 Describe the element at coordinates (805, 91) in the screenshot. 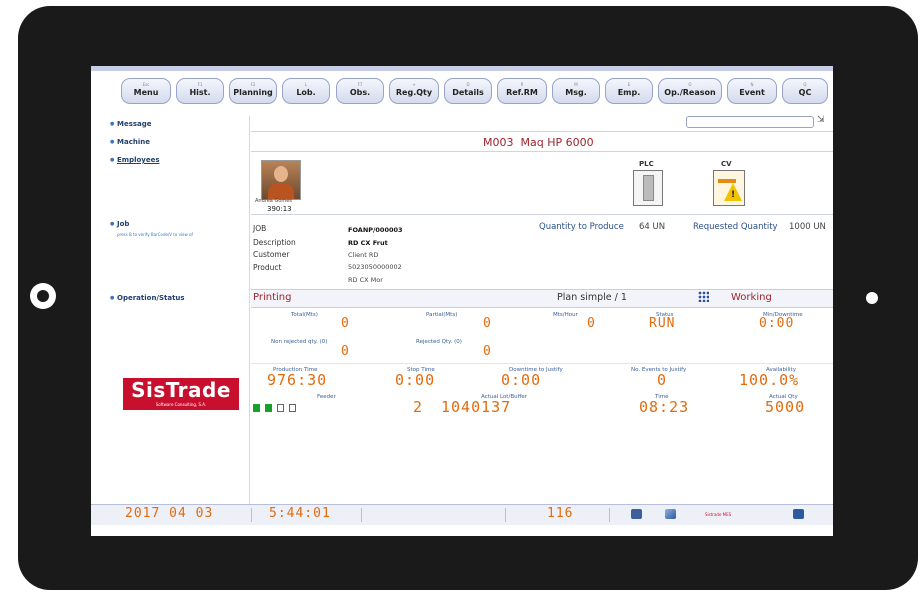

I see `qc-button: Q QC` at that location.